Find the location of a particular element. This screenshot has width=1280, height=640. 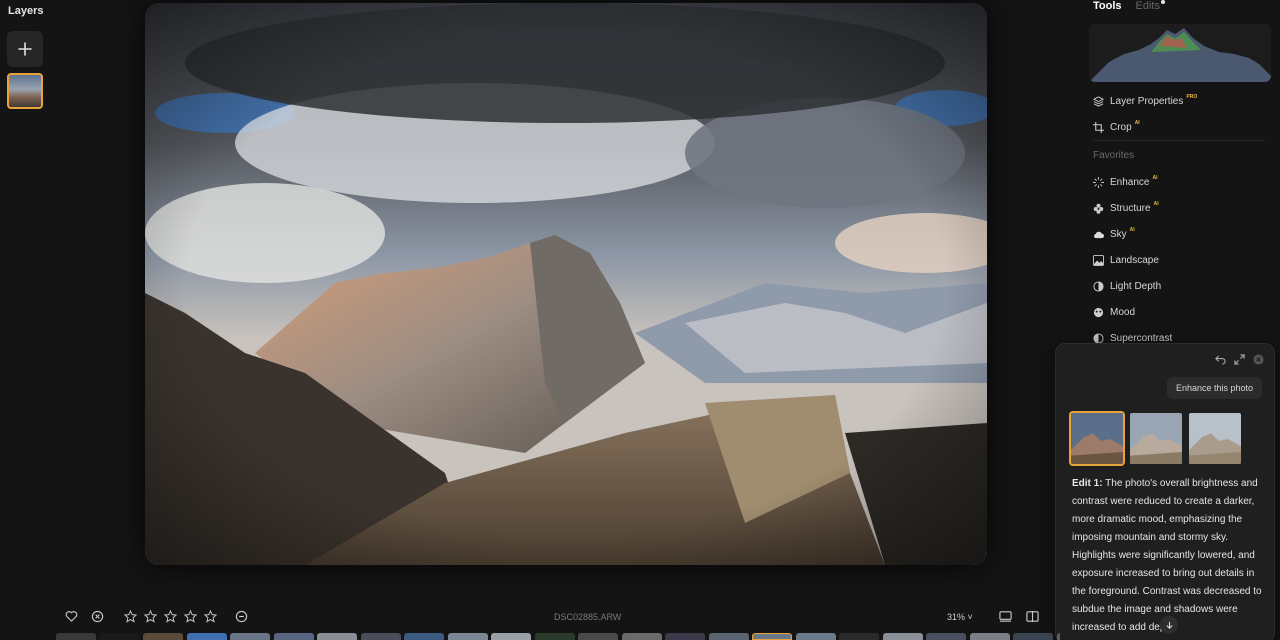

add-layer-button is located at coordinates (25, 49).